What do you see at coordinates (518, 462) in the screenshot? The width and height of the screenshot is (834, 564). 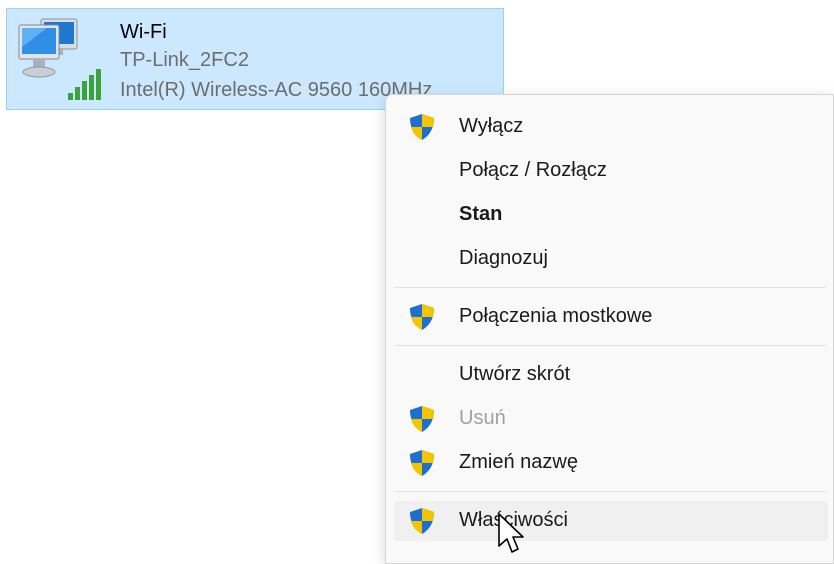 I see `menu-item-label: Zmień nazwę` at bounding box center [518, 462].